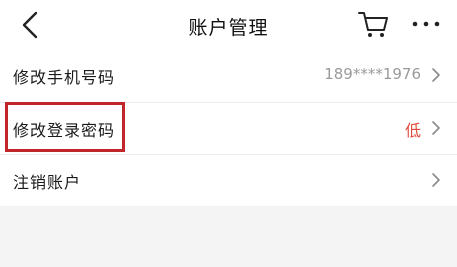  What do you see at coordinates (412, 130) in the screenshot?
I see `password-strength-value: 低` at bounding box center [412, 130].